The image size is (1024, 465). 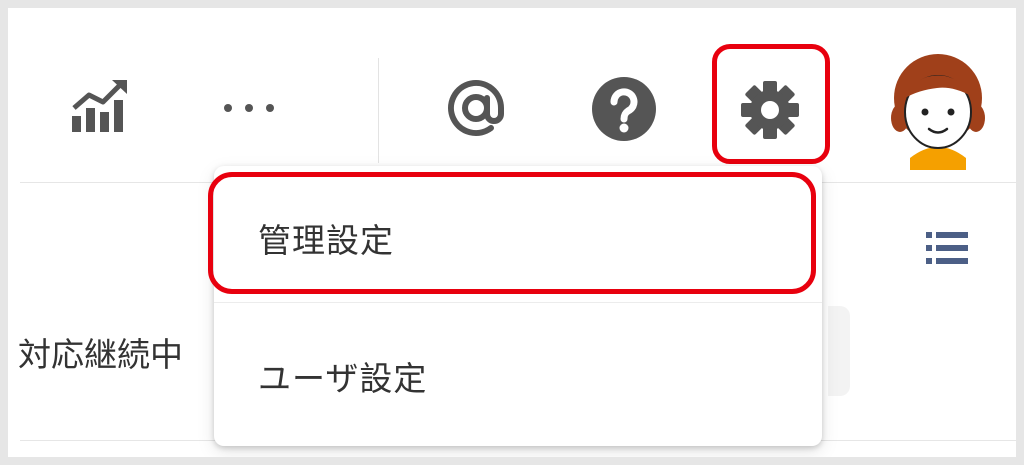 What do you see at coordinates (100, 107) in the screenshot?
I see `analytics-chart-icon` at bounding box center [100, 107].